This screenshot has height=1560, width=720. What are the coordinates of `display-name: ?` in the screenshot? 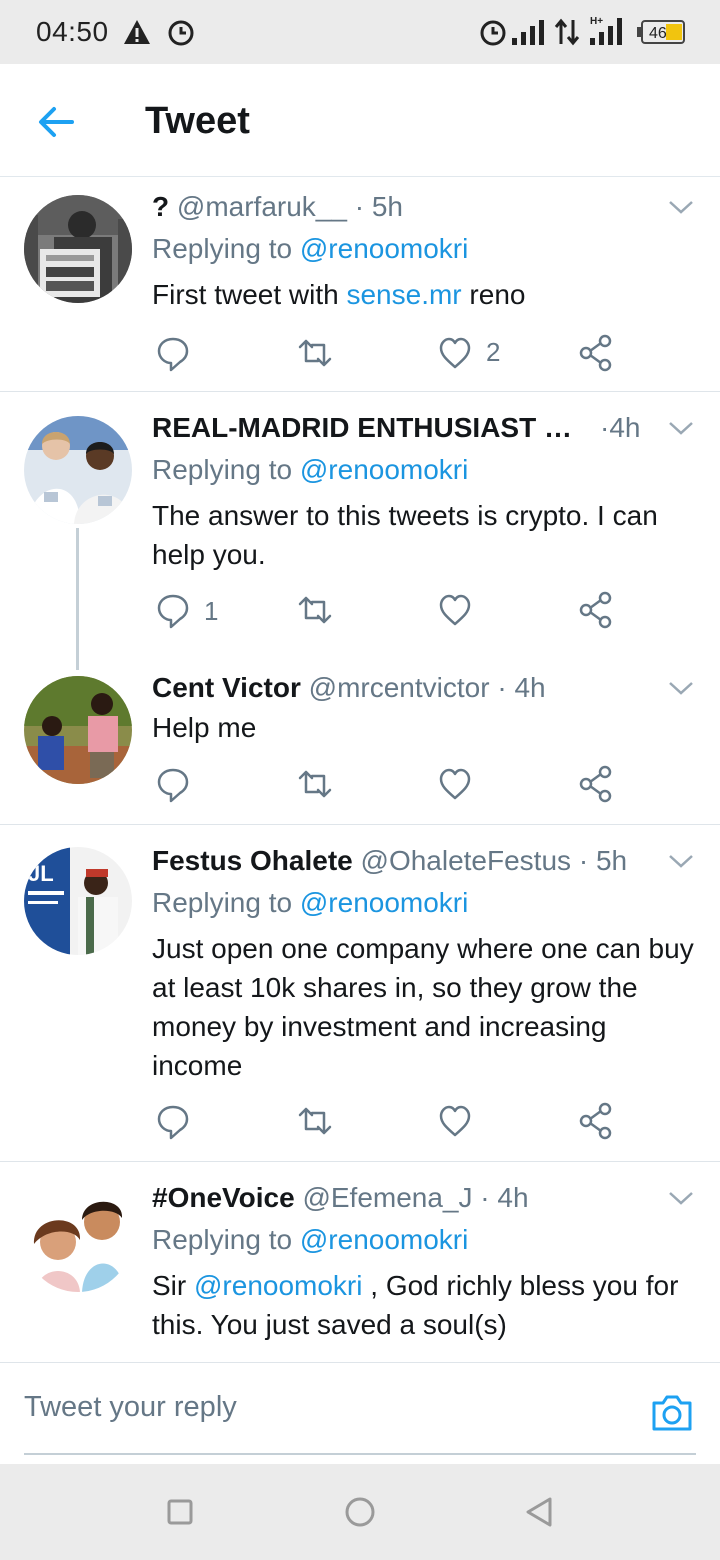 It's located at (160, 206).